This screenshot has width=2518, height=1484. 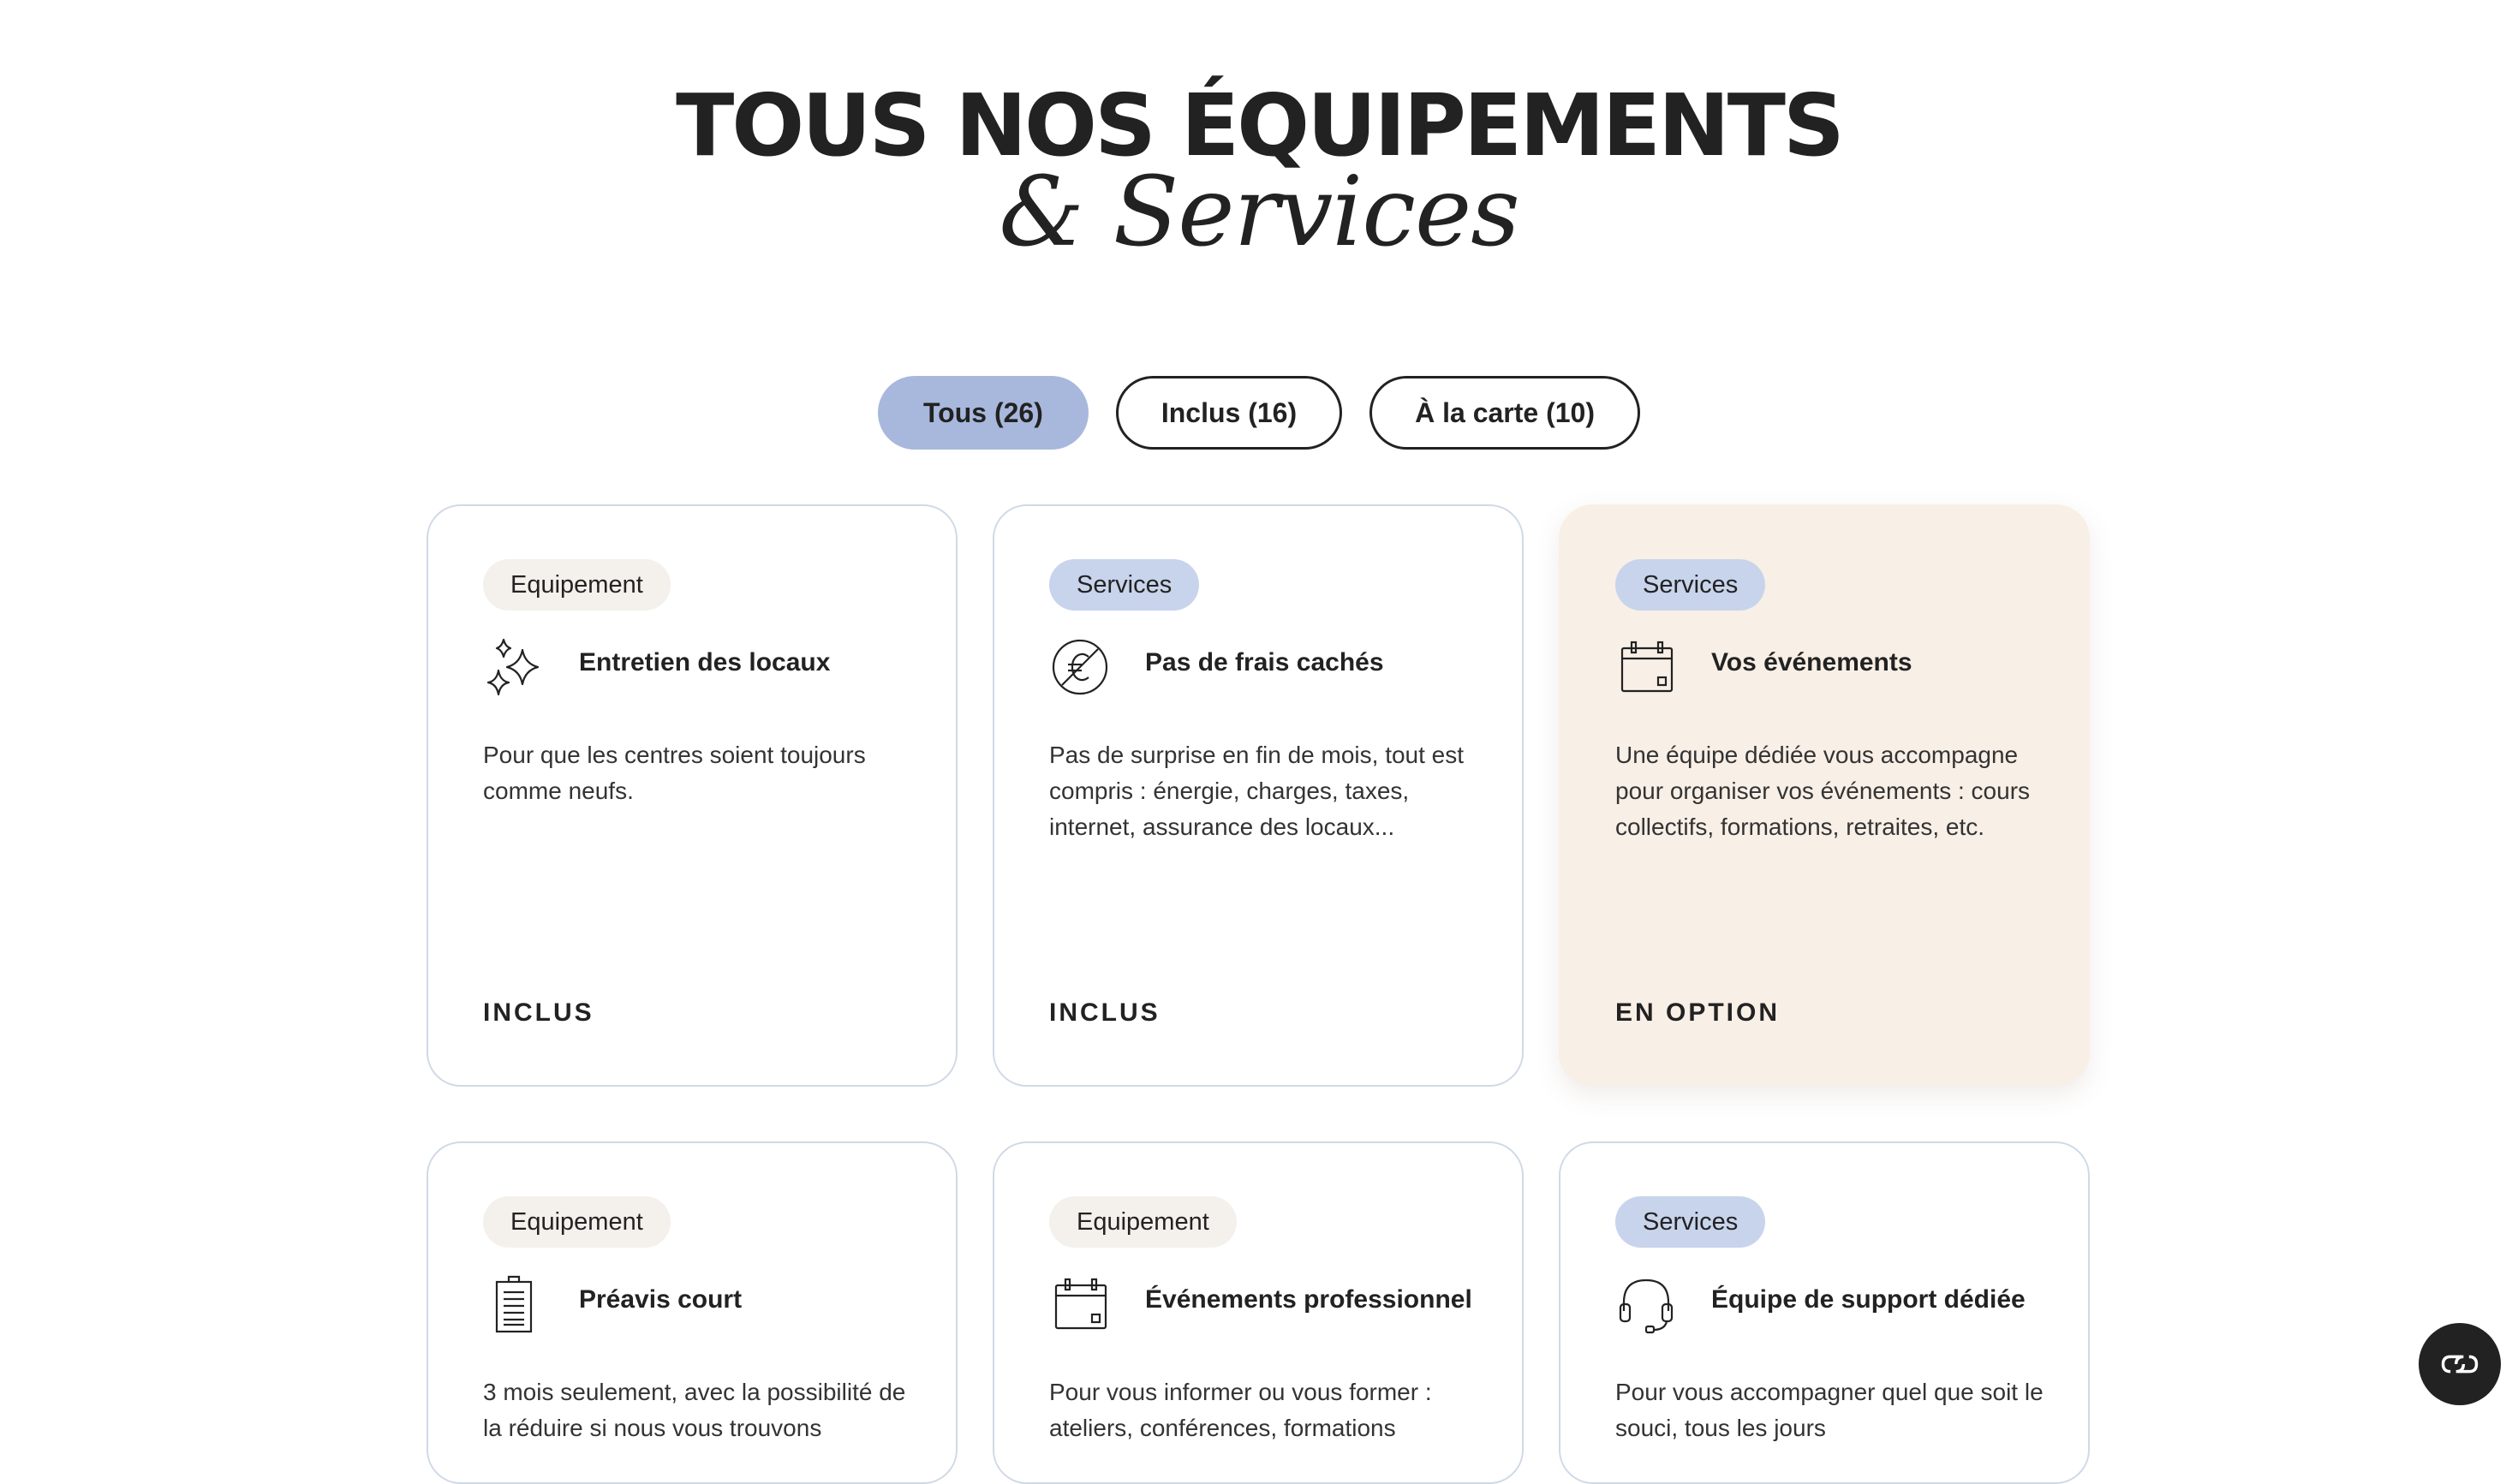 I want to click on chat-button, so click(x=2460, y=1364).